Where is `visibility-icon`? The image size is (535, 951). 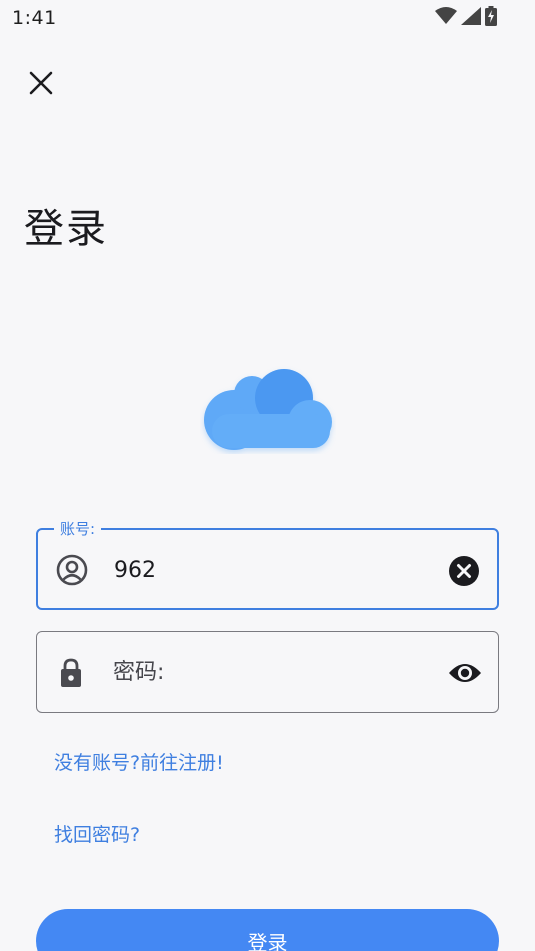 visibility-icon is located at coordinates (465, 673).